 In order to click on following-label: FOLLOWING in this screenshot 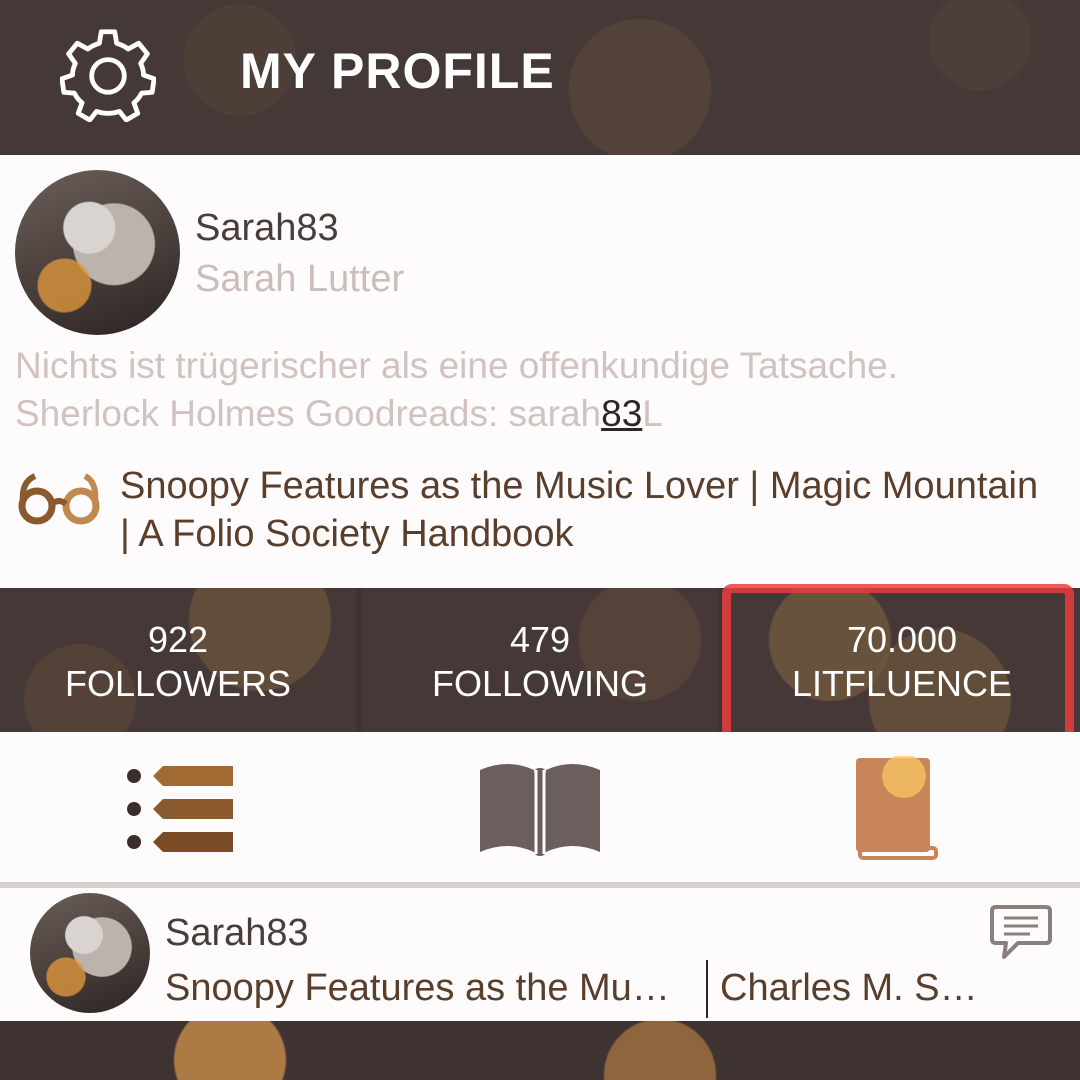, I will do `click(540, 683)`.